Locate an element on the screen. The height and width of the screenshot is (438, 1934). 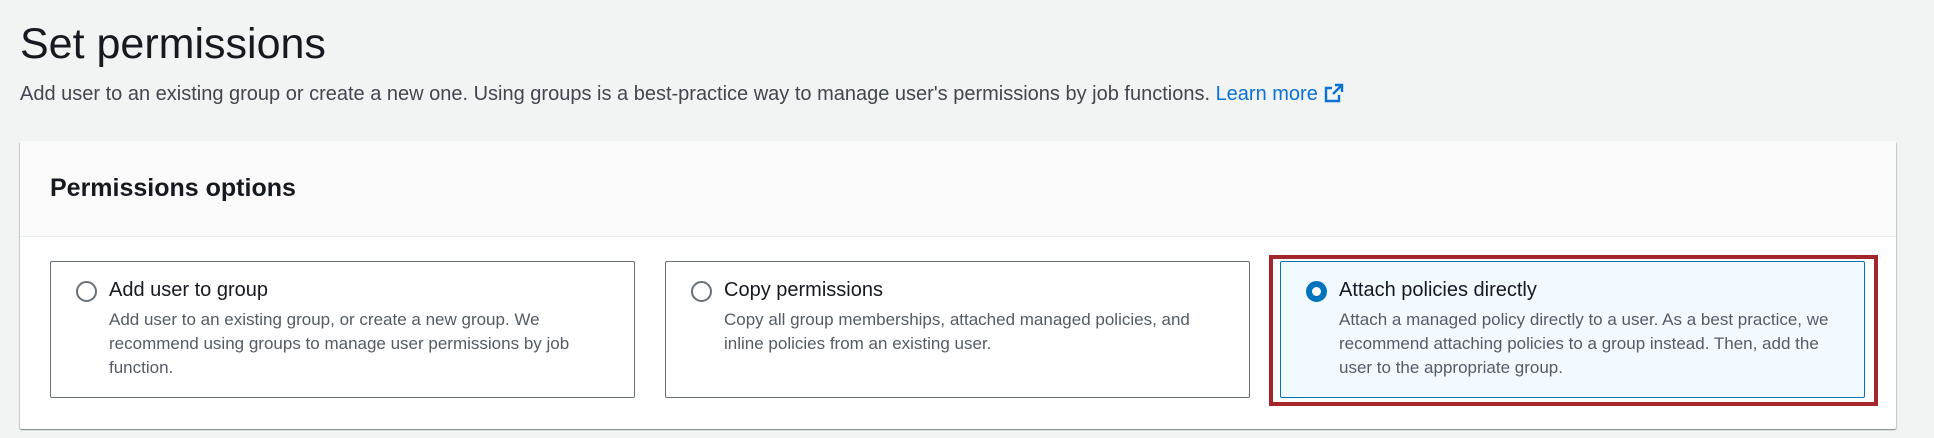
page-title: Set permissions is located at coordinates (173, 44).